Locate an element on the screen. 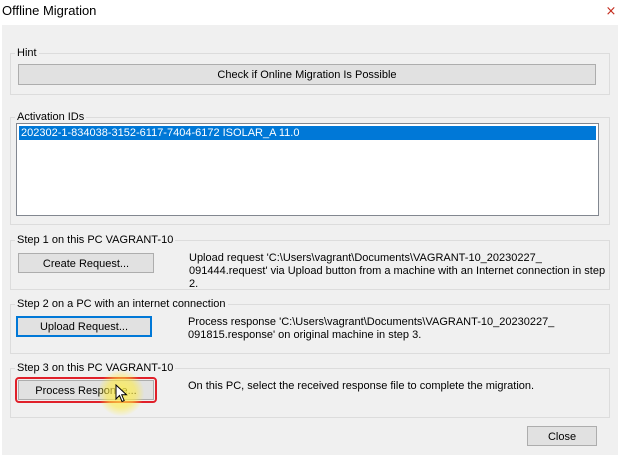  step3-label: Step 3 on this PC VAGRANT-10 is located at coordinates (95, 368).